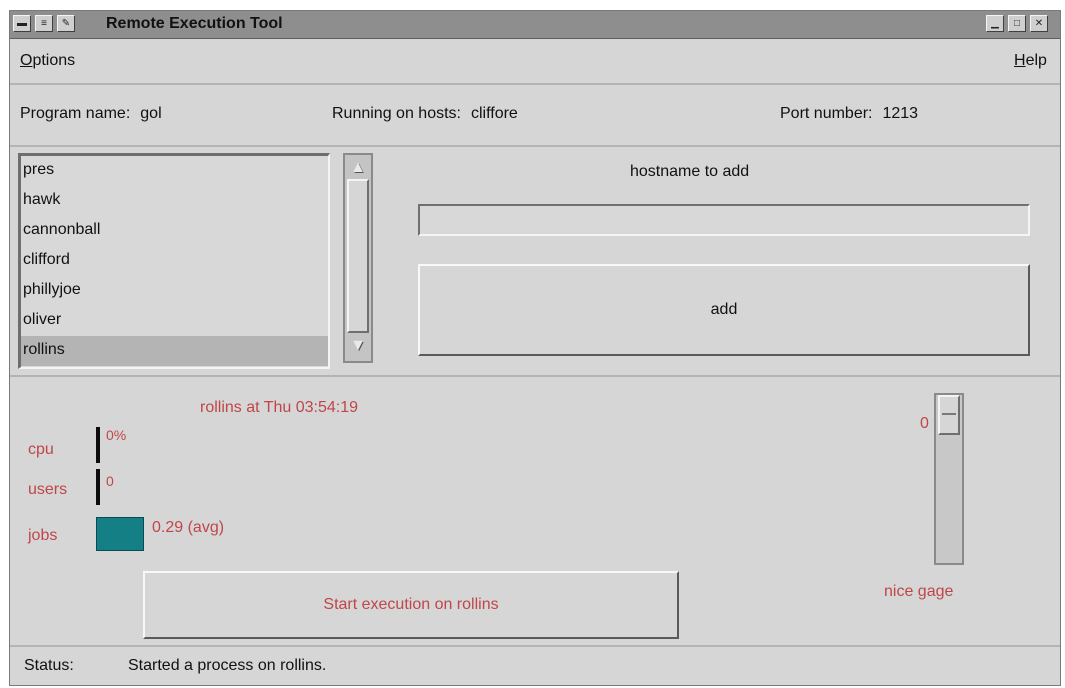 Image resolution: width=1065 pixels, height=688 pixels. What do you see at coordinates (279, 407) in the screenshot?
I see `host-status-text: rollins at Thu 03:54:19` at bounding box center [279, 407].